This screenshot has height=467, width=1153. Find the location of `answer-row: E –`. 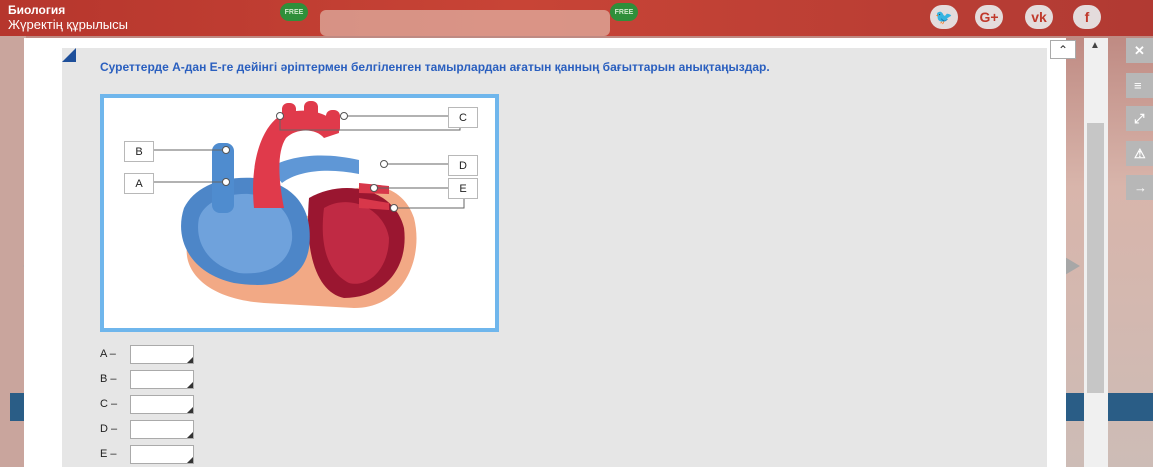

answer-row: E – is located at coordinates (147, 454).